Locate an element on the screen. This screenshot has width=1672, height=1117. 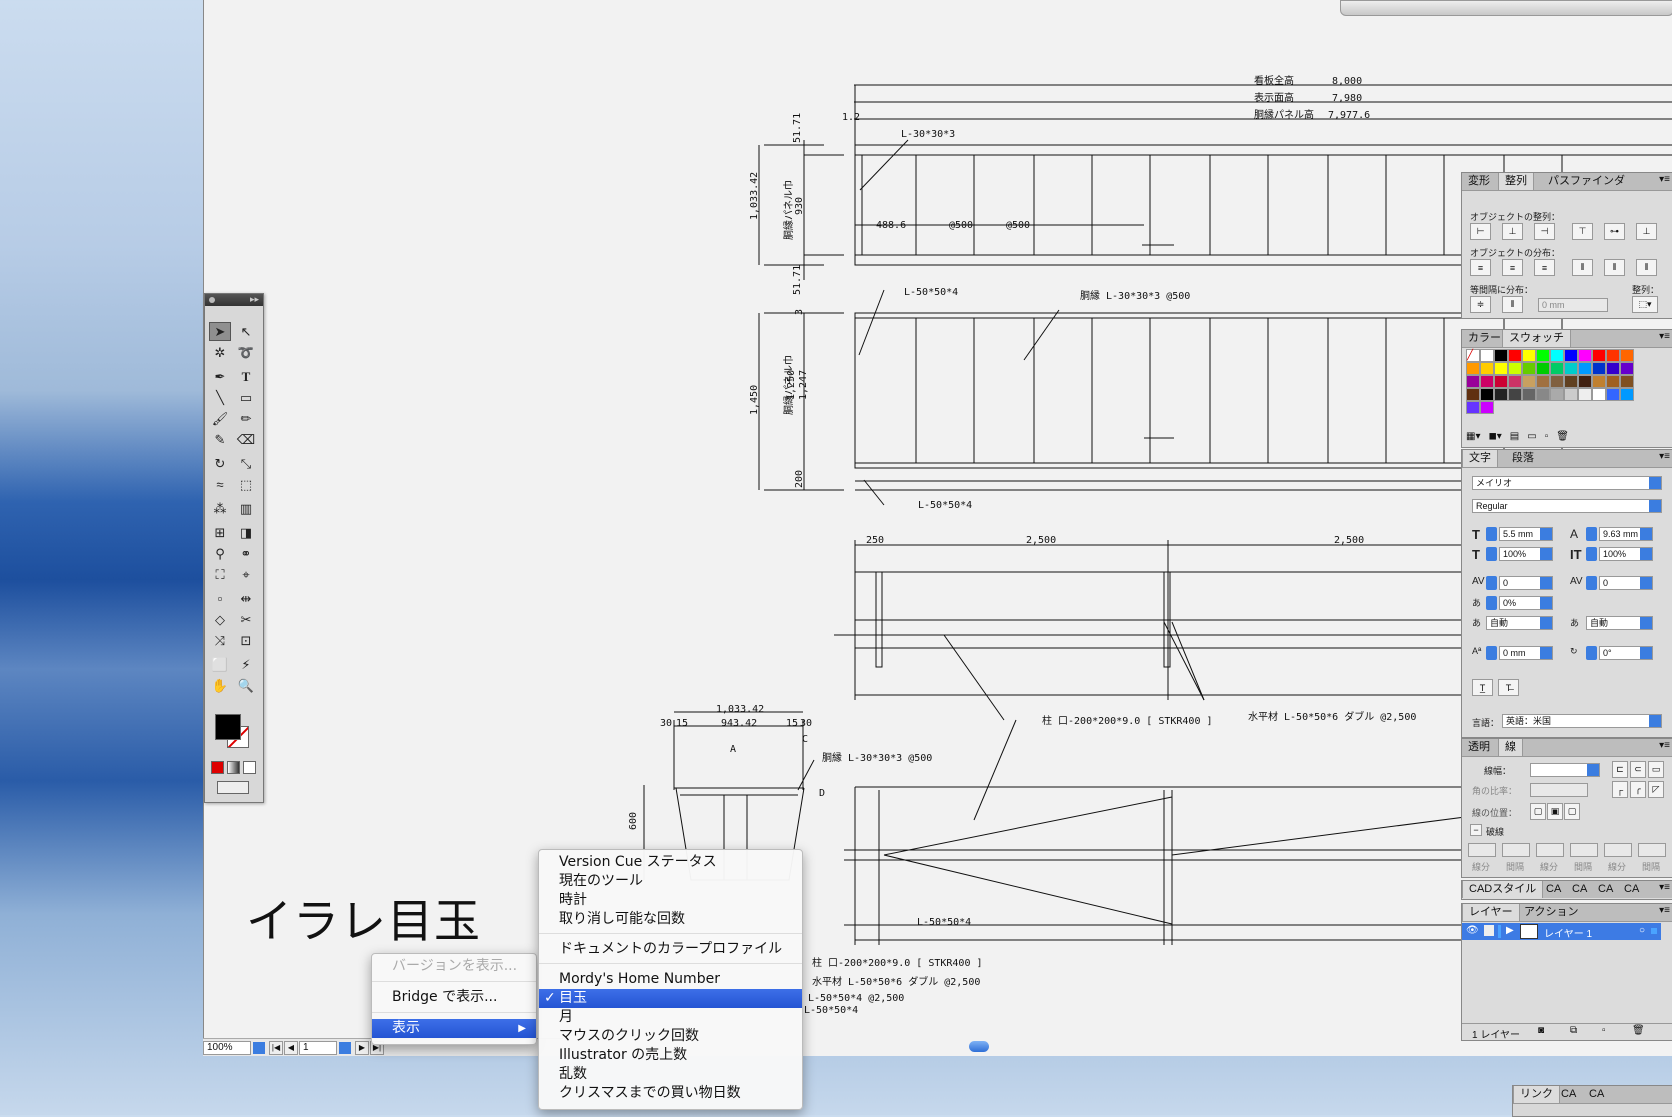
tab-color: カラー is located at coordinates (1484, 338).